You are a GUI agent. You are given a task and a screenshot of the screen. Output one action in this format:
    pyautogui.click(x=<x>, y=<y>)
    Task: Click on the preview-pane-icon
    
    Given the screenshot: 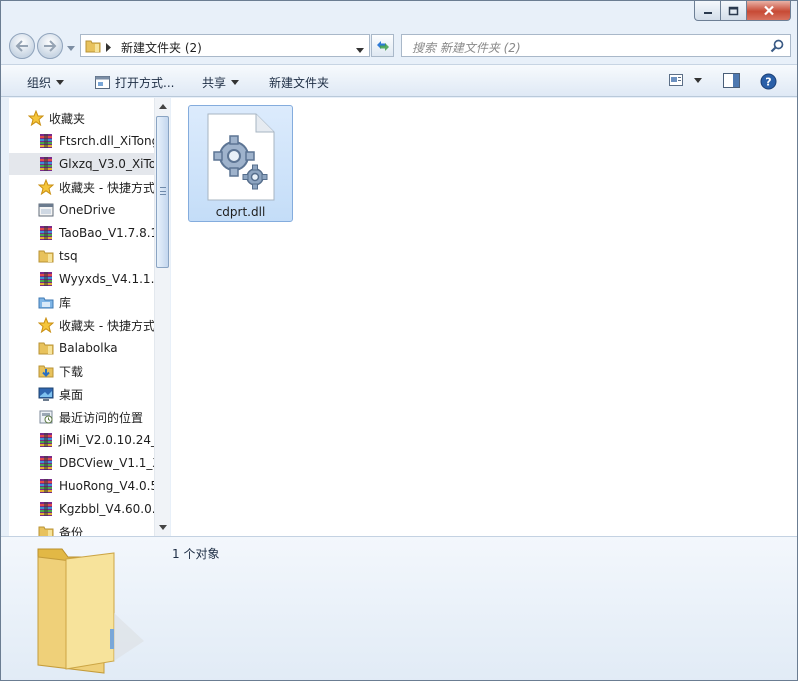 What is the action you would take?
    pyautogui.click(x=731, y=80)
    